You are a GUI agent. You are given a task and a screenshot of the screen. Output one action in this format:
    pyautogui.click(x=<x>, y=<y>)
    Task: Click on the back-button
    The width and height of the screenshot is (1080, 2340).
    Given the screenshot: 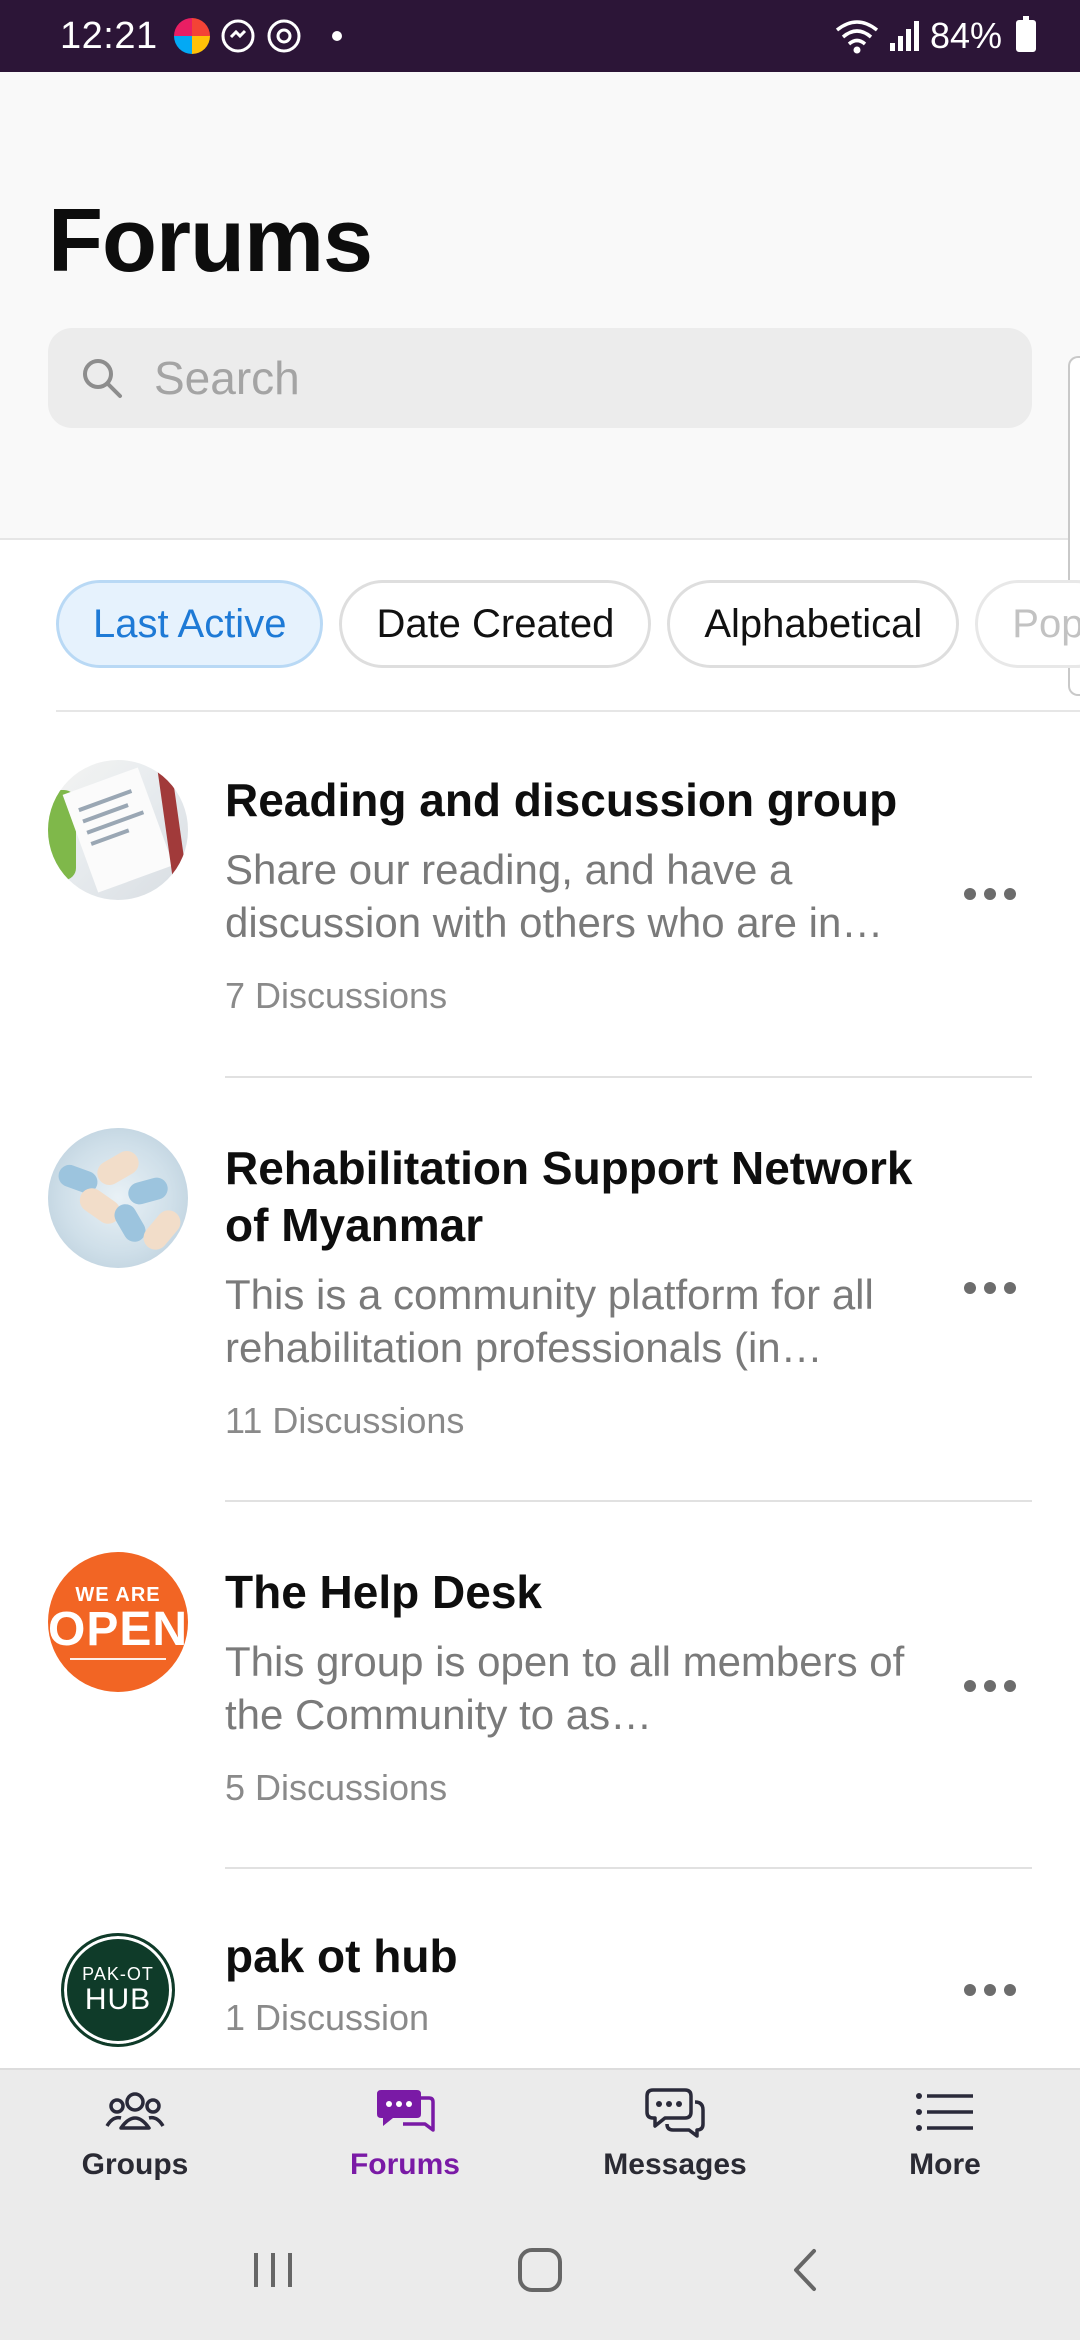 What is the action you would take?
    pyautogui.click(x=807, y=2270)
    